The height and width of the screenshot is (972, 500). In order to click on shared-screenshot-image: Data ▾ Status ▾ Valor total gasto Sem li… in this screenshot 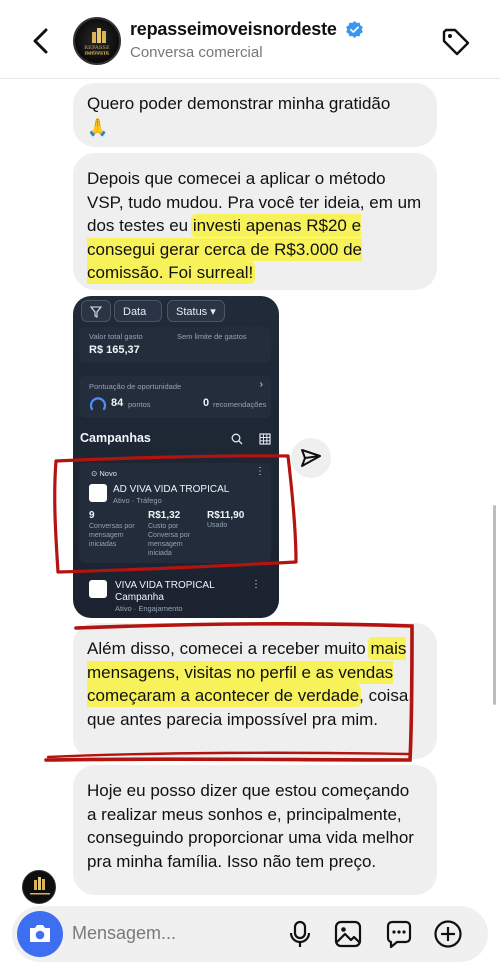, I will do `click(176, 457)`.